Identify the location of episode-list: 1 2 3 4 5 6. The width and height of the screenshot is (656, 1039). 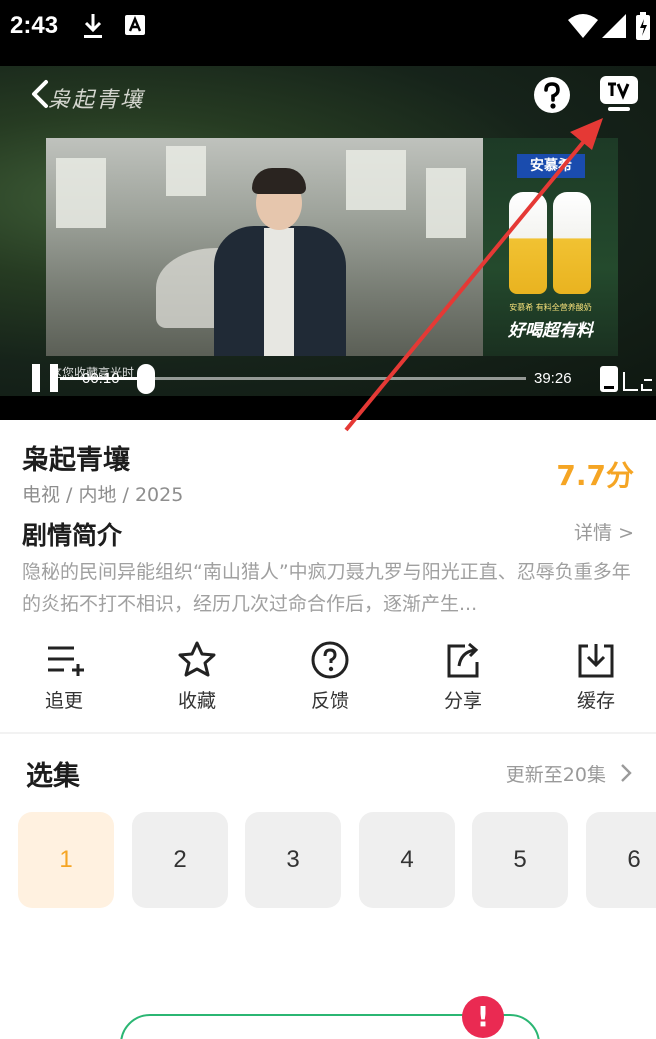
(337, 860).